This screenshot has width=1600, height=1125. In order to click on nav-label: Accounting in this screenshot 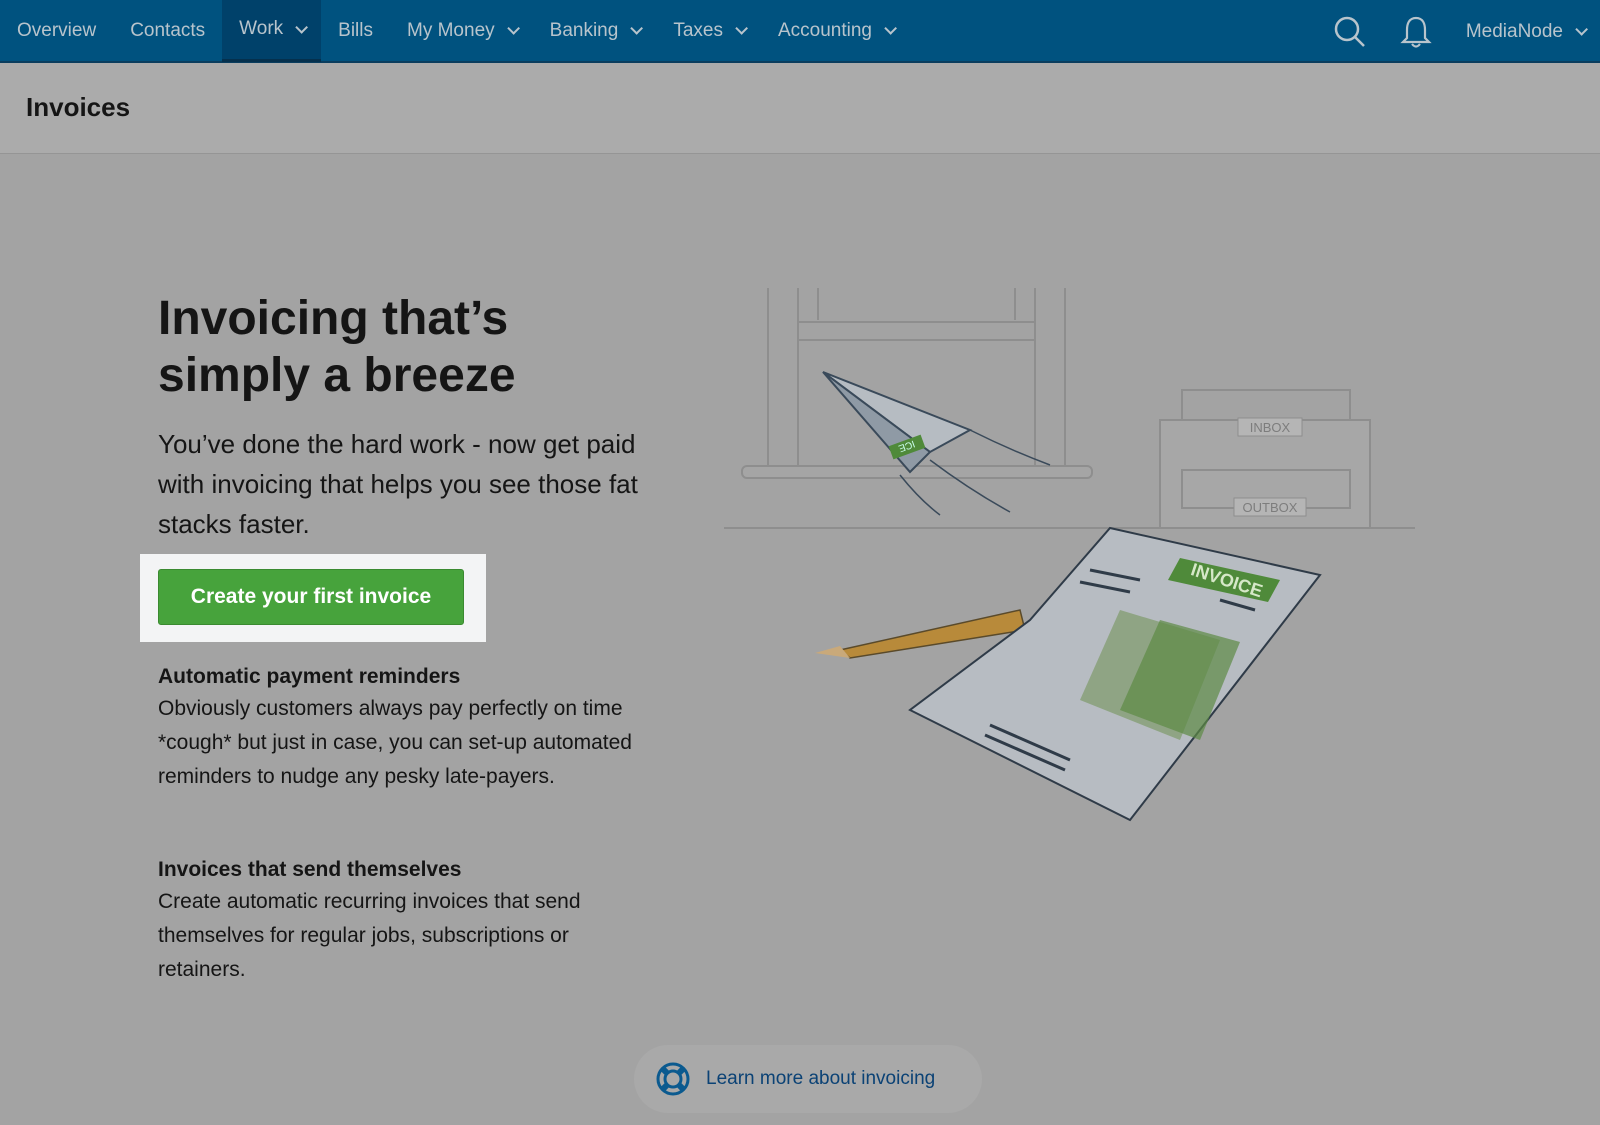, I will do `click(824, 30)`.